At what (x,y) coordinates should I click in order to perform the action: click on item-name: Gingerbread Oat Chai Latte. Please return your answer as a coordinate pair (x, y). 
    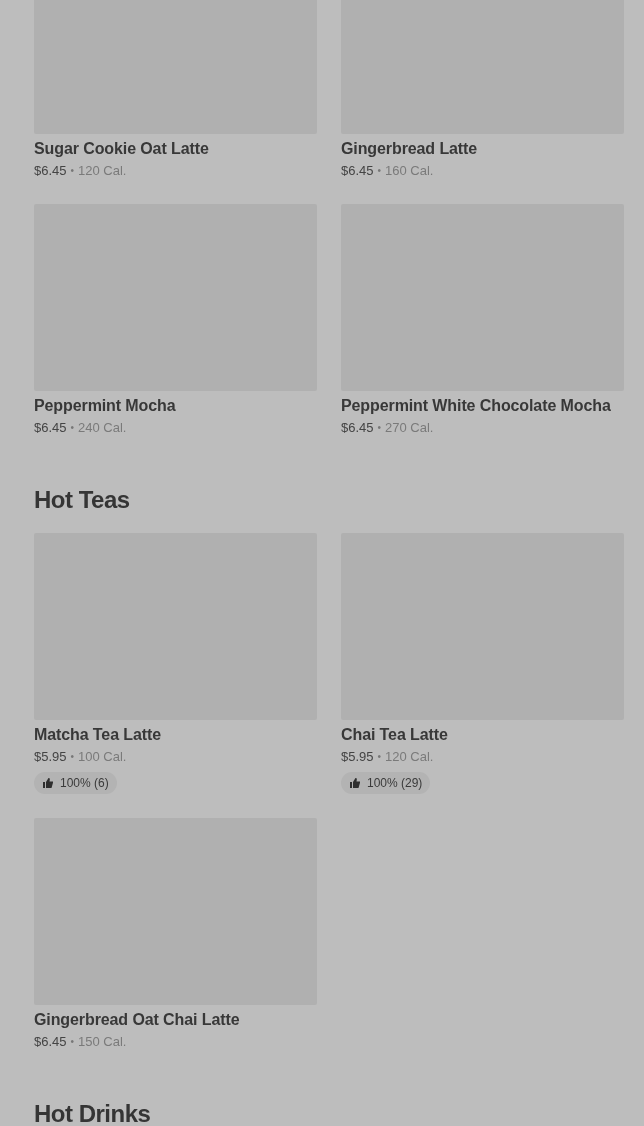
    Looking at the image, I should click on (175, 1020).